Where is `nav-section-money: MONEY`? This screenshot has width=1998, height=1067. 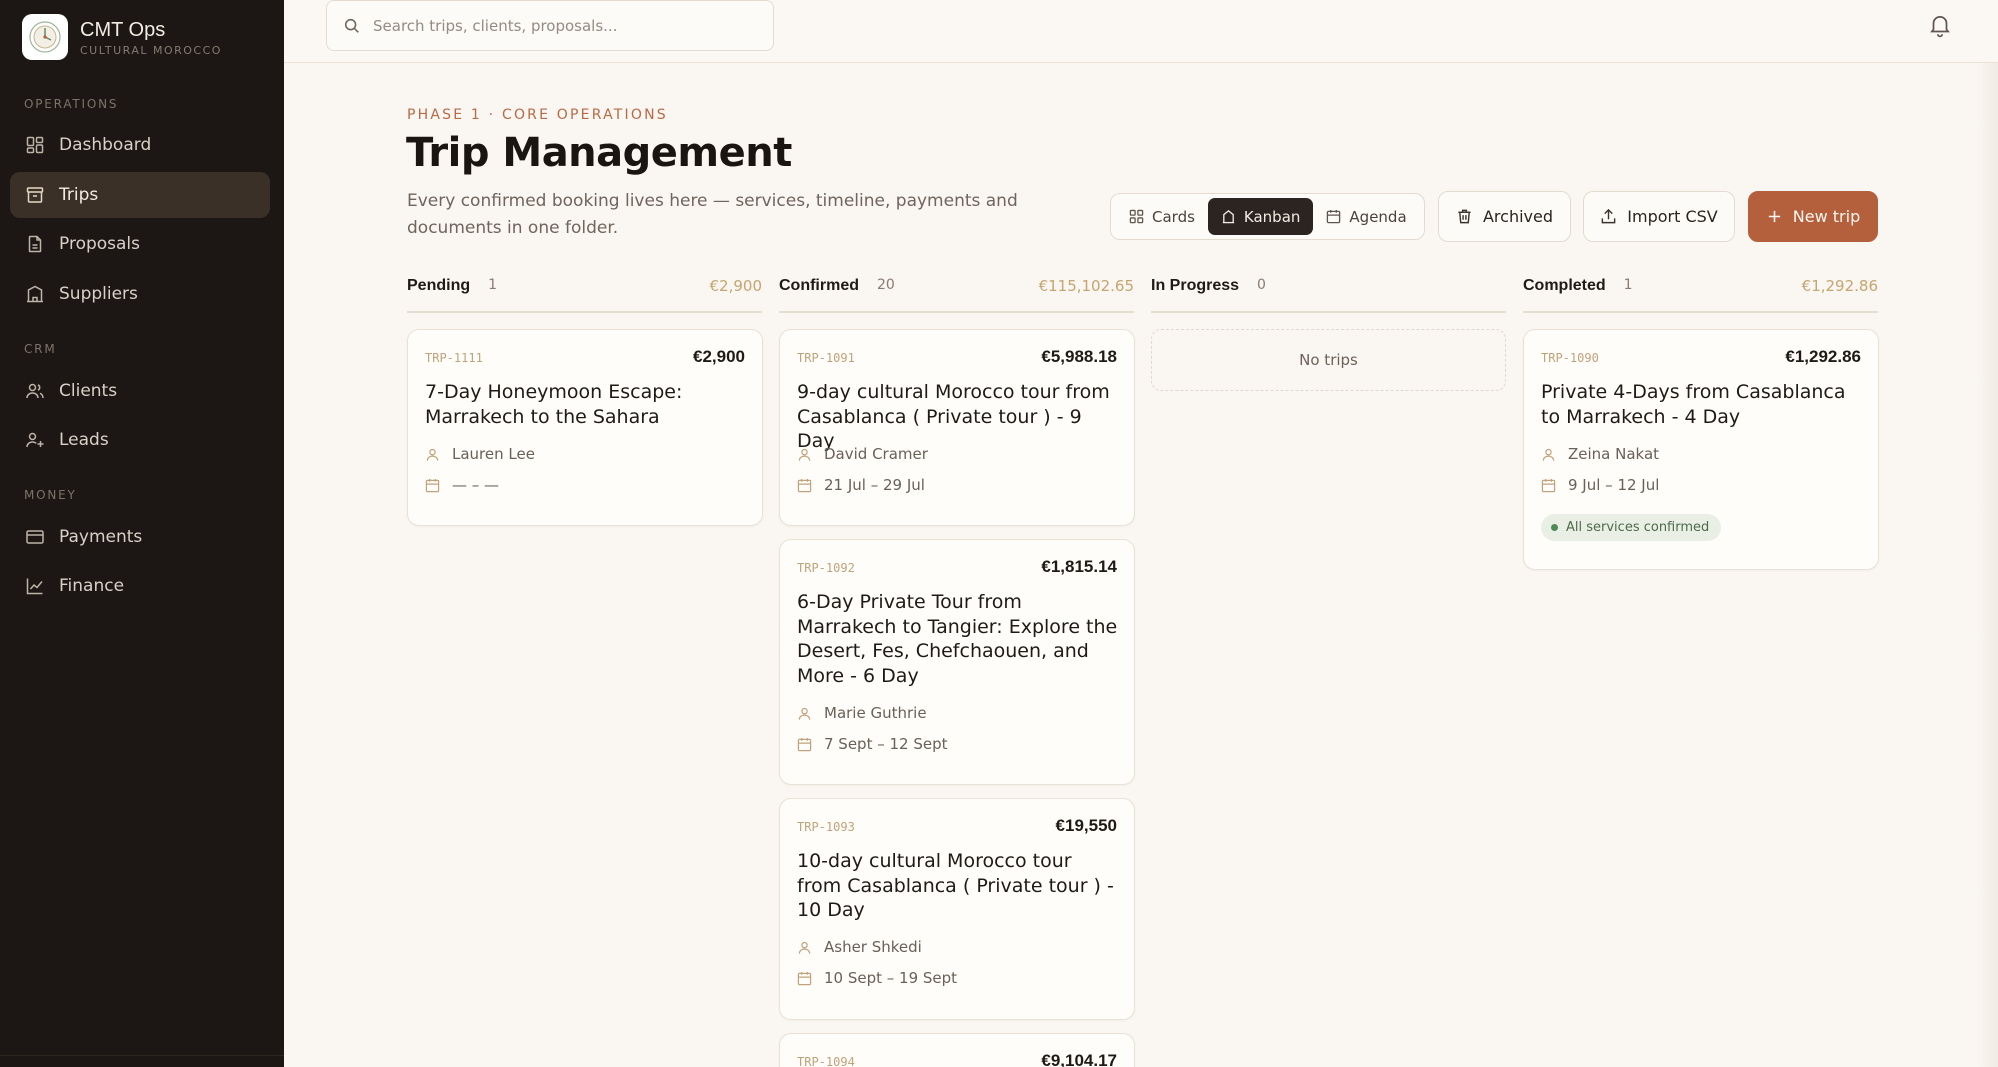
nav-section-money: MONEY is located at coordinates (50, 495).